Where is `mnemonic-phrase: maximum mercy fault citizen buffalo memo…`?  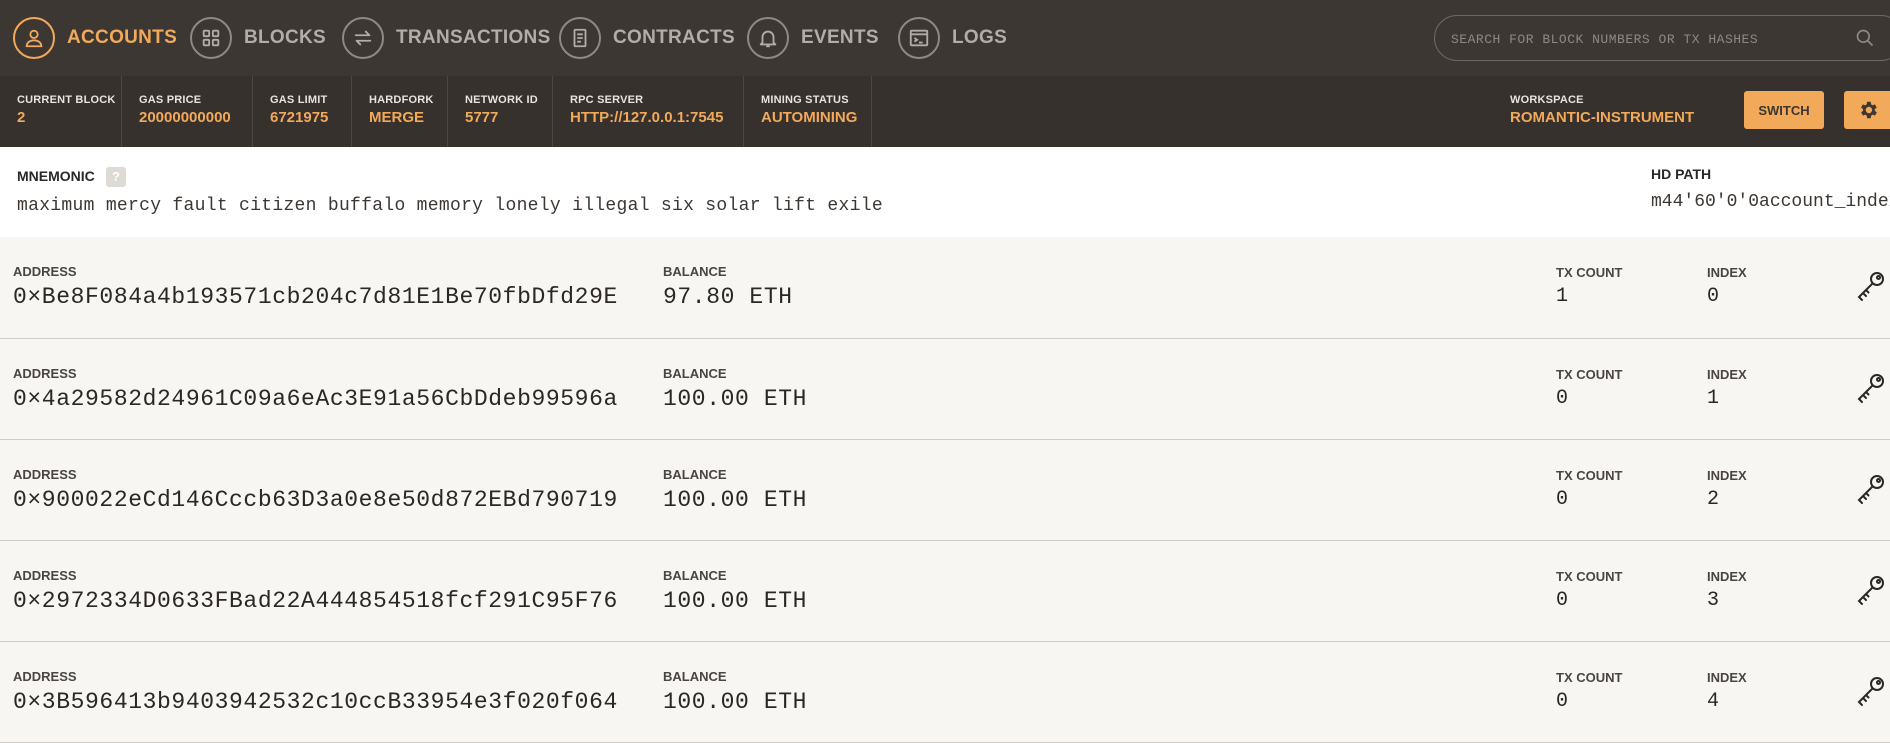
mnemonic-phrase: maximum mercy fault citizen buffalo memo… is located at coordinates (450, 206).